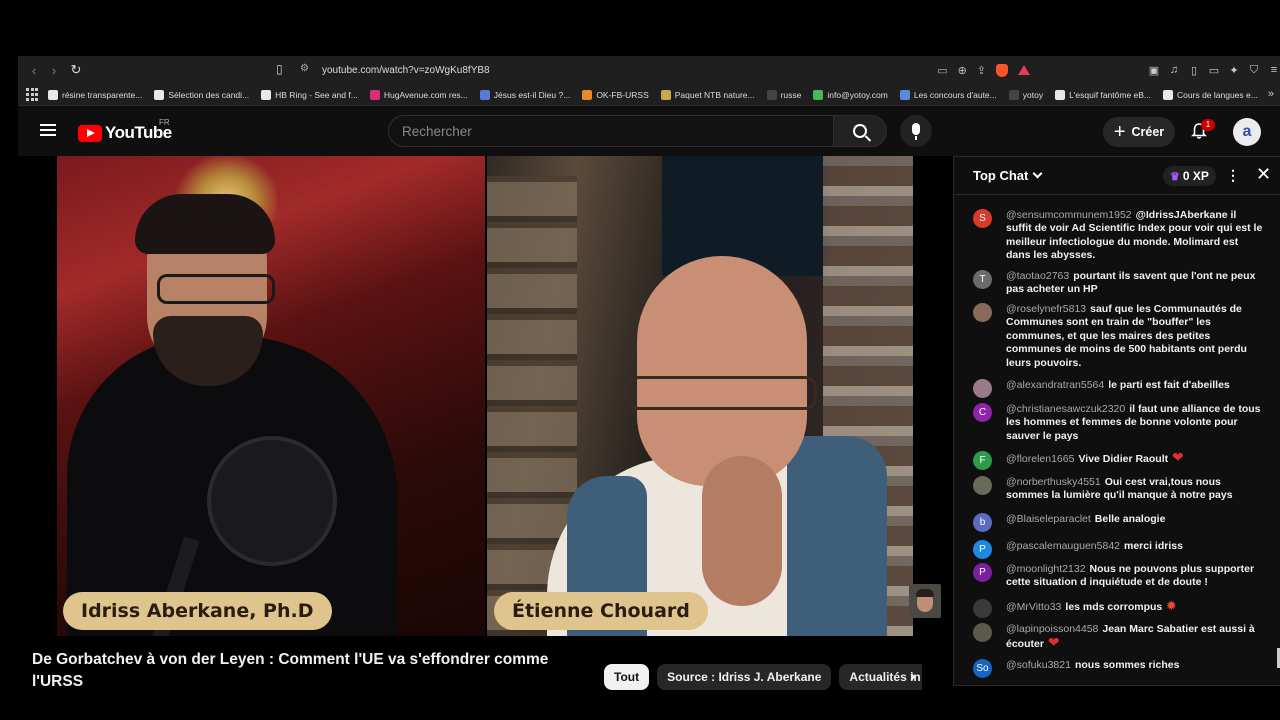 The image size is (1280, 720). What do you see at coordinates (1271, 94) in the screenshot?
I see `more-bookmarks-icon: »` at bounding box center [1271, 94].